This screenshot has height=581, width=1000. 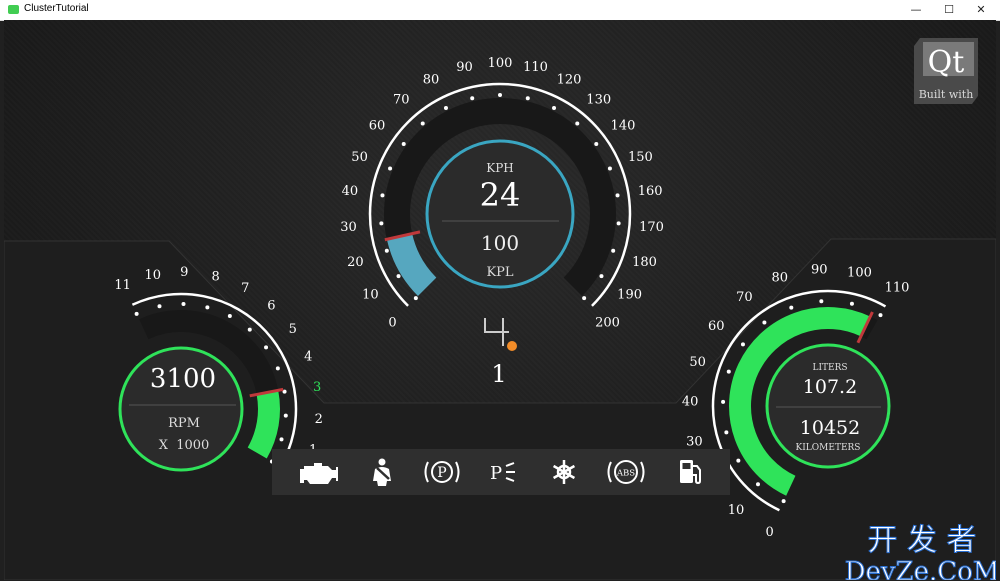 What do you see at coordinates (650, 191) in the screenshot?
I see `tick-label: 160` at bounding box center [650, 191].